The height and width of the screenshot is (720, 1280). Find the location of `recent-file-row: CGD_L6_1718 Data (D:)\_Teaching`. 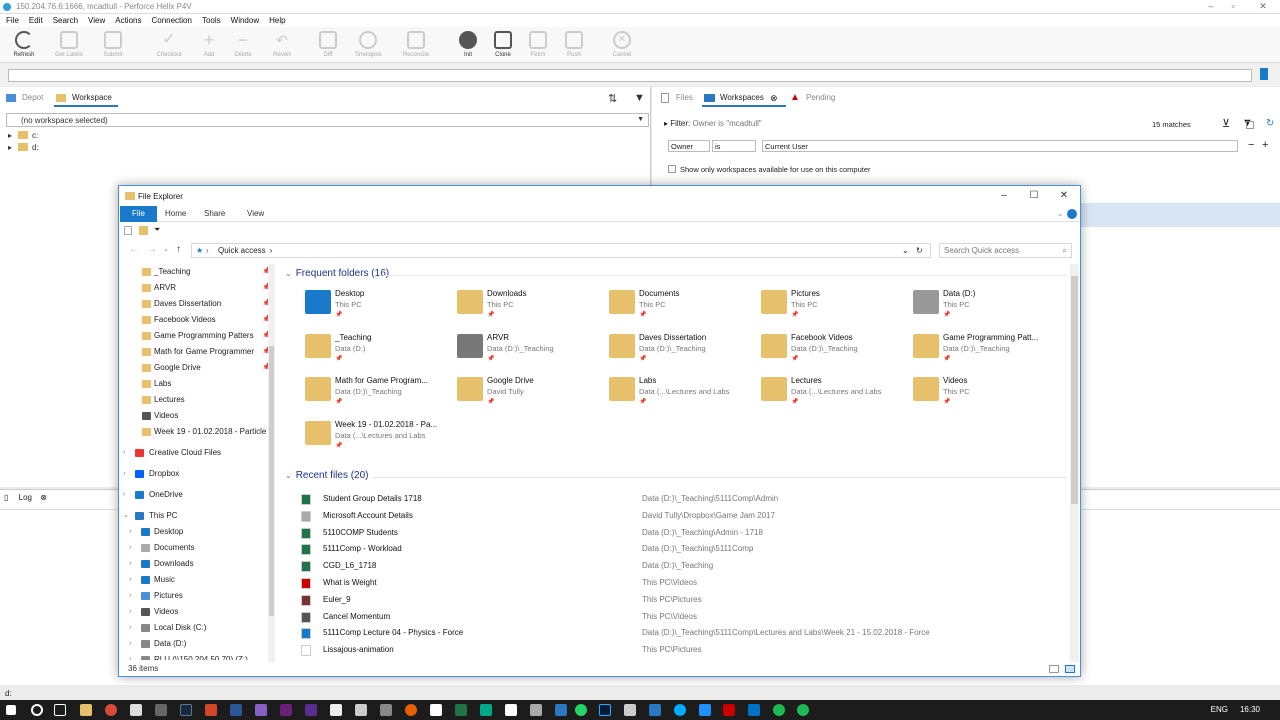

recent-file-row: CGD_L6_1718 Data (D:)\_Teaching is located at coordinates (679, 566).